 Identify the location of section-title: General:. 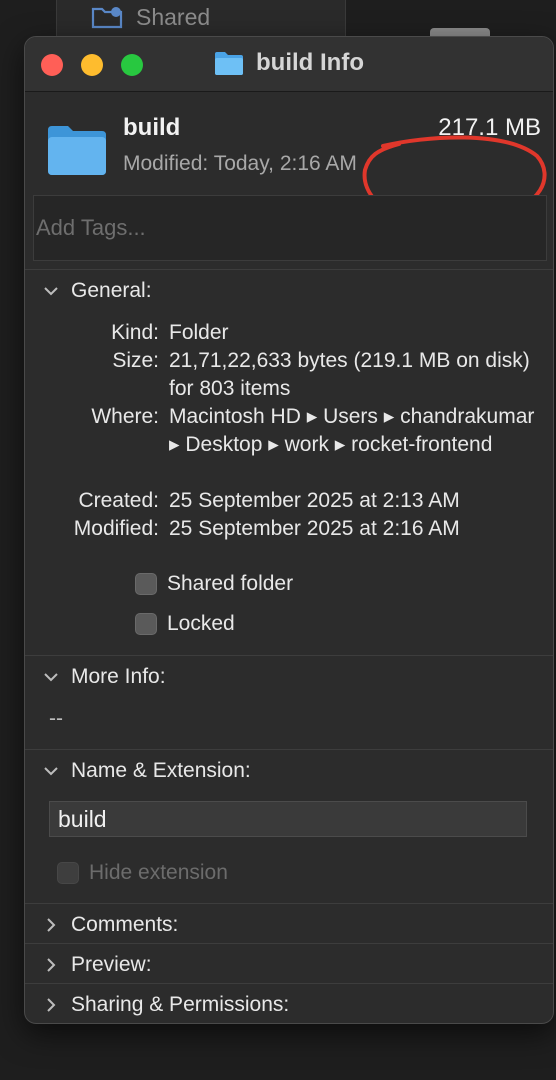
(111, 290).